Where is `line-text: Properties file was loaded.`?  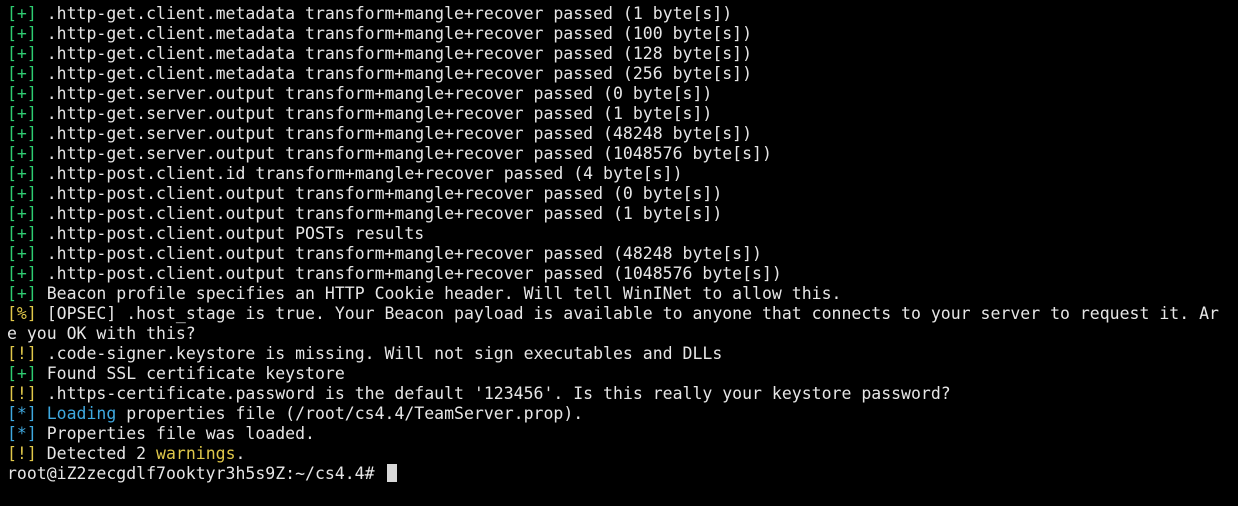
line-text: Properties file was loaded. is located at coordinates (175, 433).